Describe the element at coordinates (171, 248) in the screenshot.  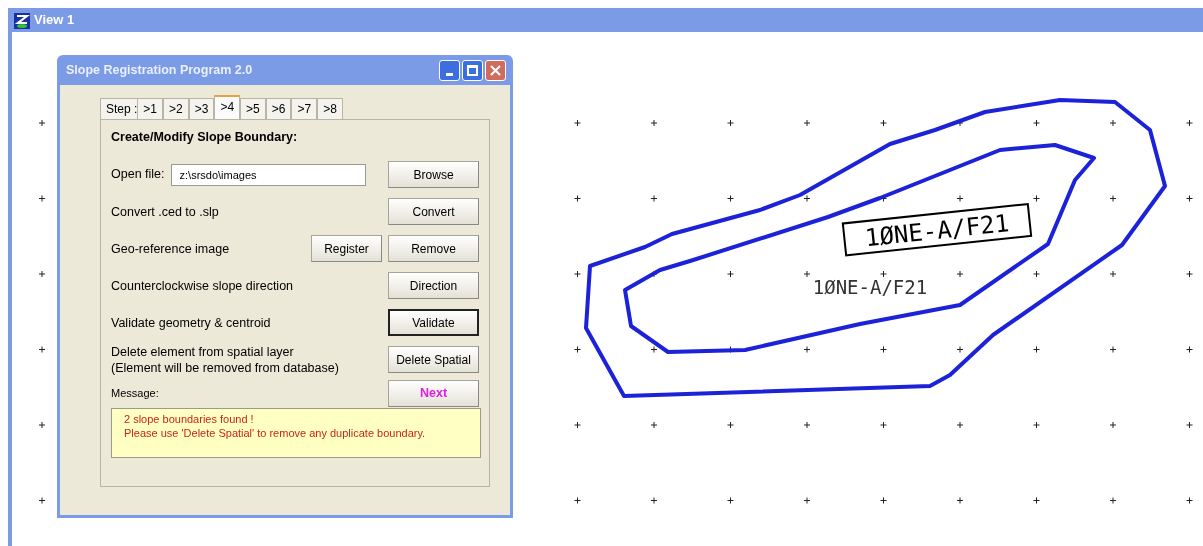
I see `row-label: Geo-reference image` at that location.